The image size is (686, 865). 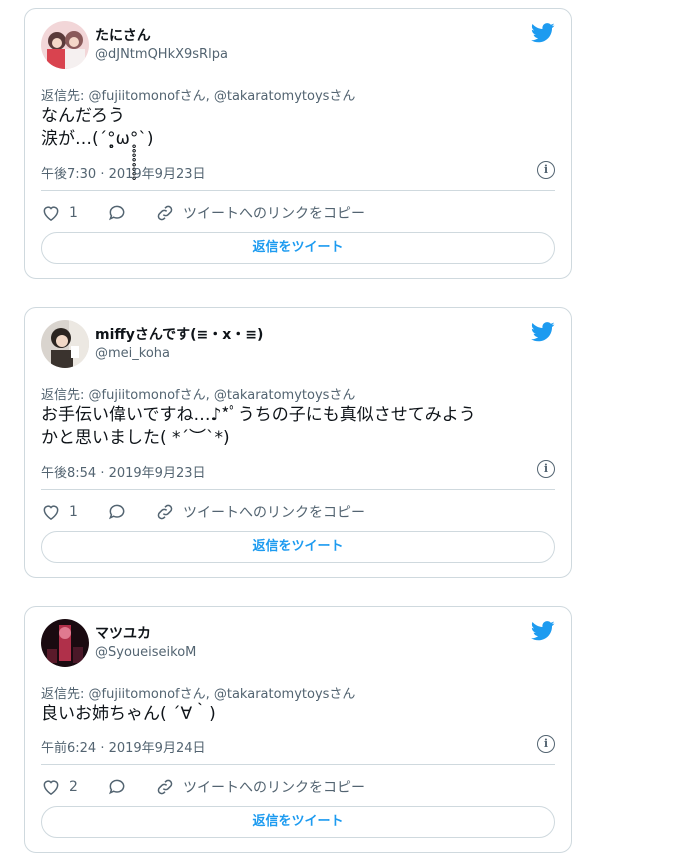 What do you see at coordinates (123, 172) in the screenshot?
I see `tweet-timestamp: 午後7:30 · 2019年9月23日` at bounding box center [123, 172].